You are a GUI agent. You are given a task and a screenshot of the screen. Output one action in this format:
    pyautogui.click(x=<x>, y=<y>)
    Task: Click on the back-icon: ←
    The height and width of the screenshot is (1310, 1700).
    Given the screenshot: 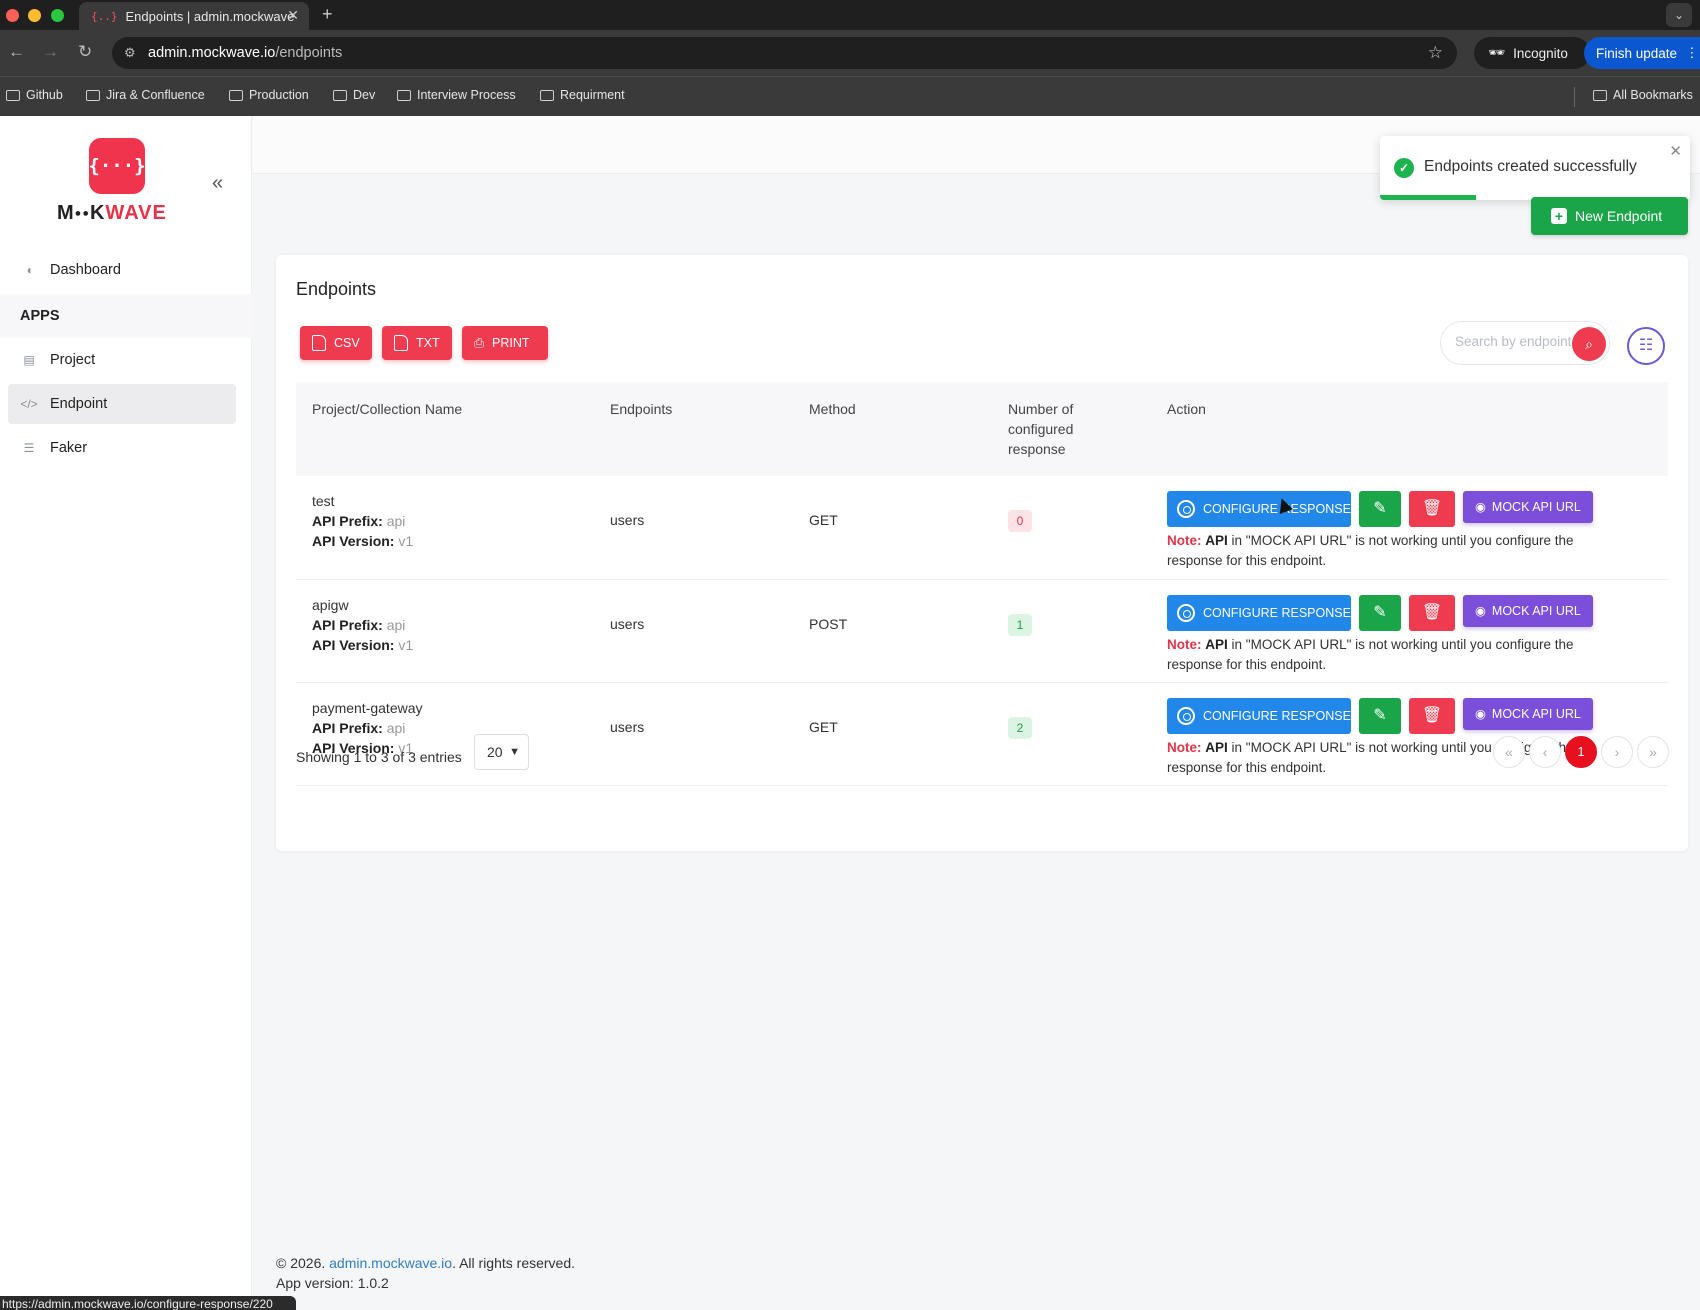 What is the action you would take?
    pyautogui.click(x=16, y=52)
    